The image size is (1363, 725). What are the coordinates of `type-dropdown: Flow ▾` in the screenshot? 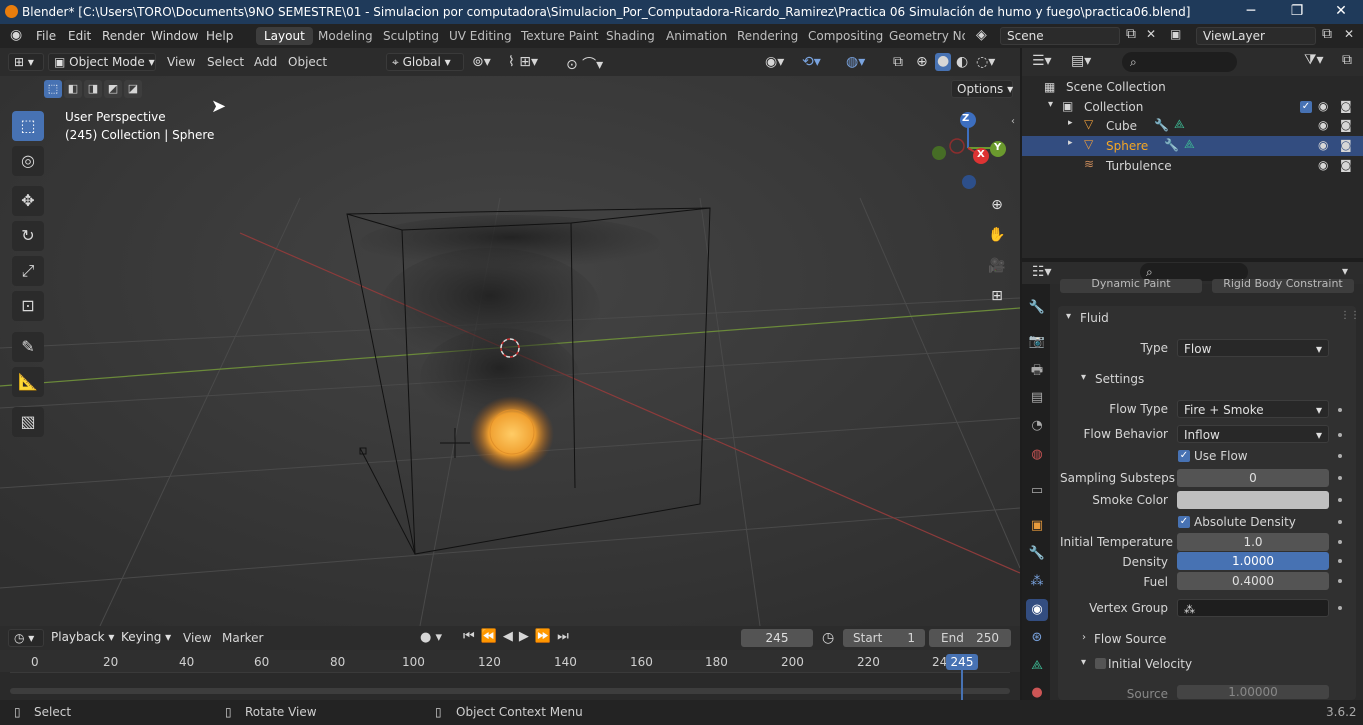 It's located at (1253, 348).